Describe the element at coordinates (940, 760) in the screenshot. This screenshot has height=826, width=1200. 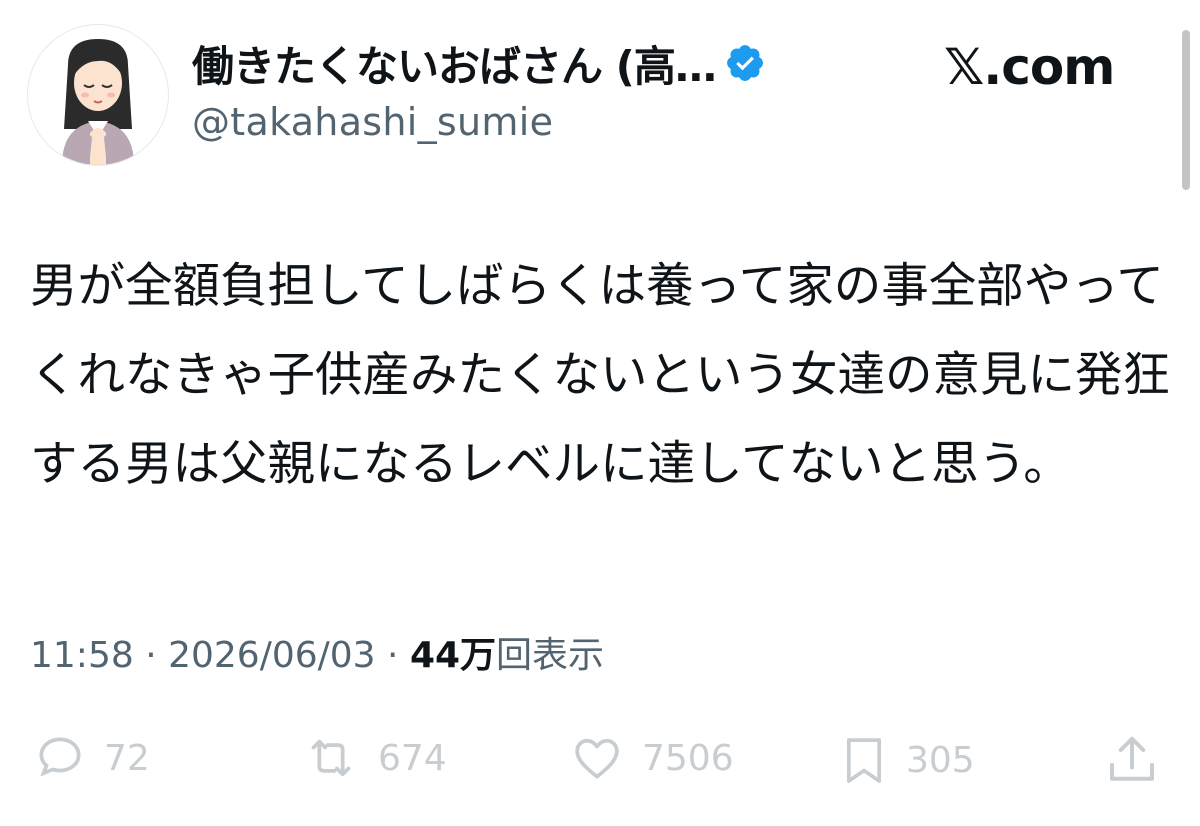
I see `bookmark-count: 305` at that location.